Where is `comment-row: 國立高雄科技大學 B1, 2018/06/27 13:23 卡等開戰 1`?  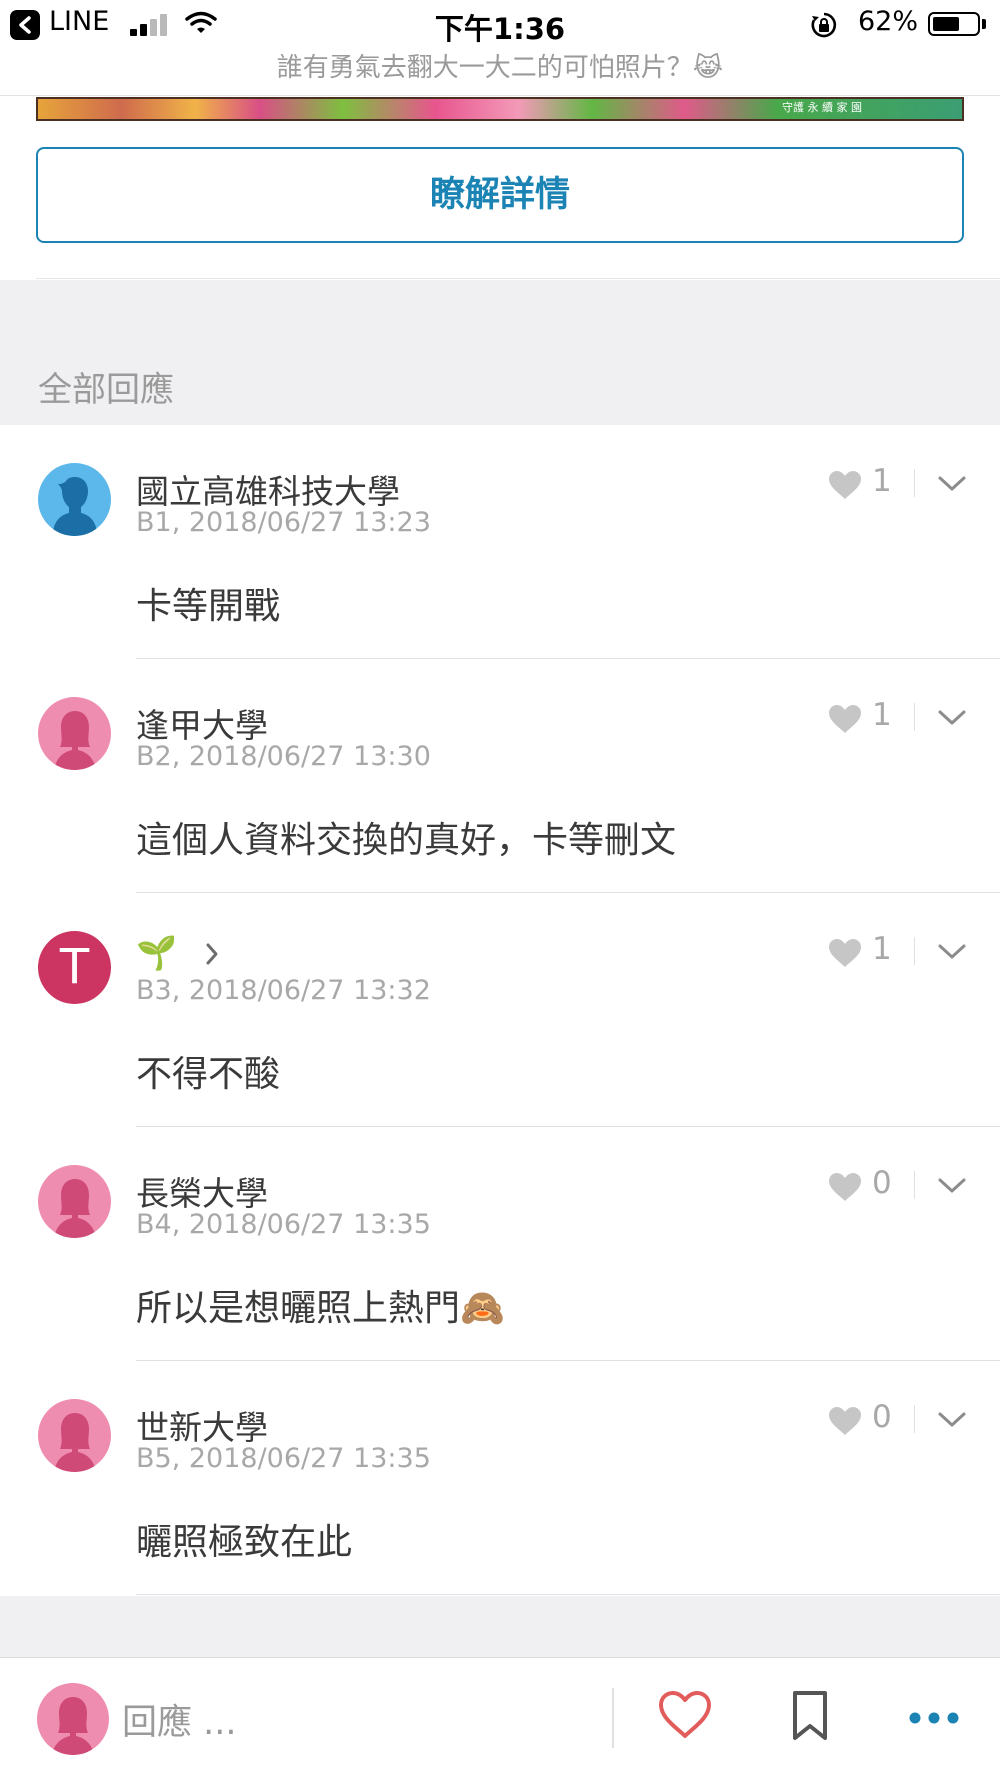
comment-row: 國立高雄科技大學 B1, 2018/06/27 13:23 卡等開戰 1 is located at coordinates (500, 542).